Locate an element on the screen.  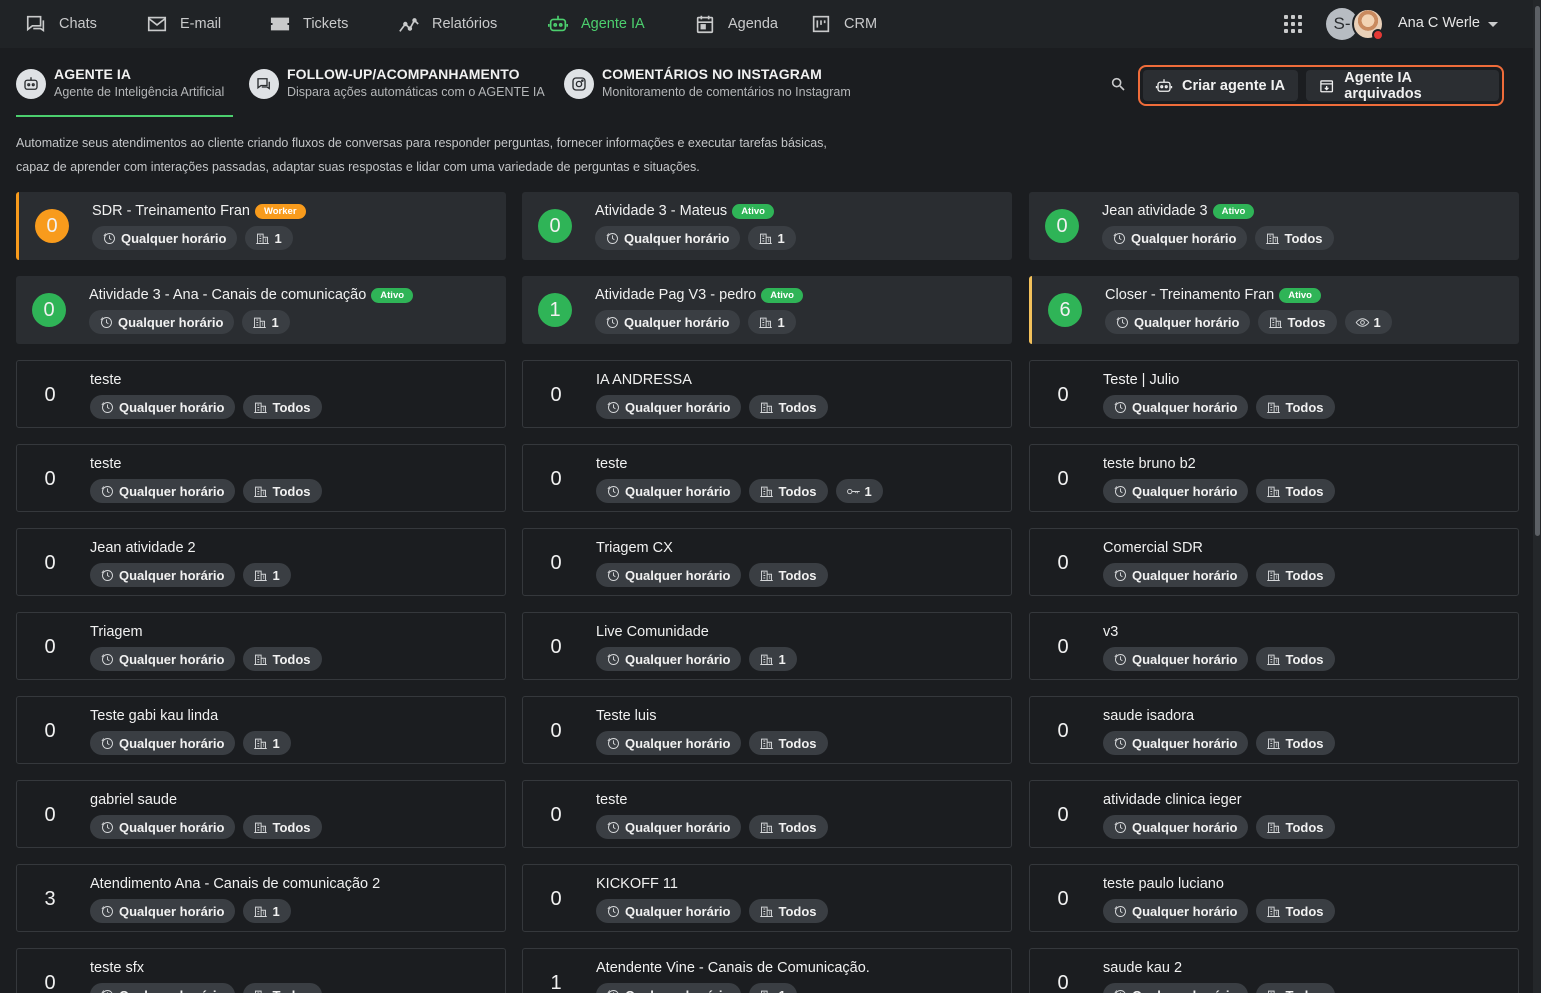
agent-title: Teste | Julio is located at coordinates (1141, 380).